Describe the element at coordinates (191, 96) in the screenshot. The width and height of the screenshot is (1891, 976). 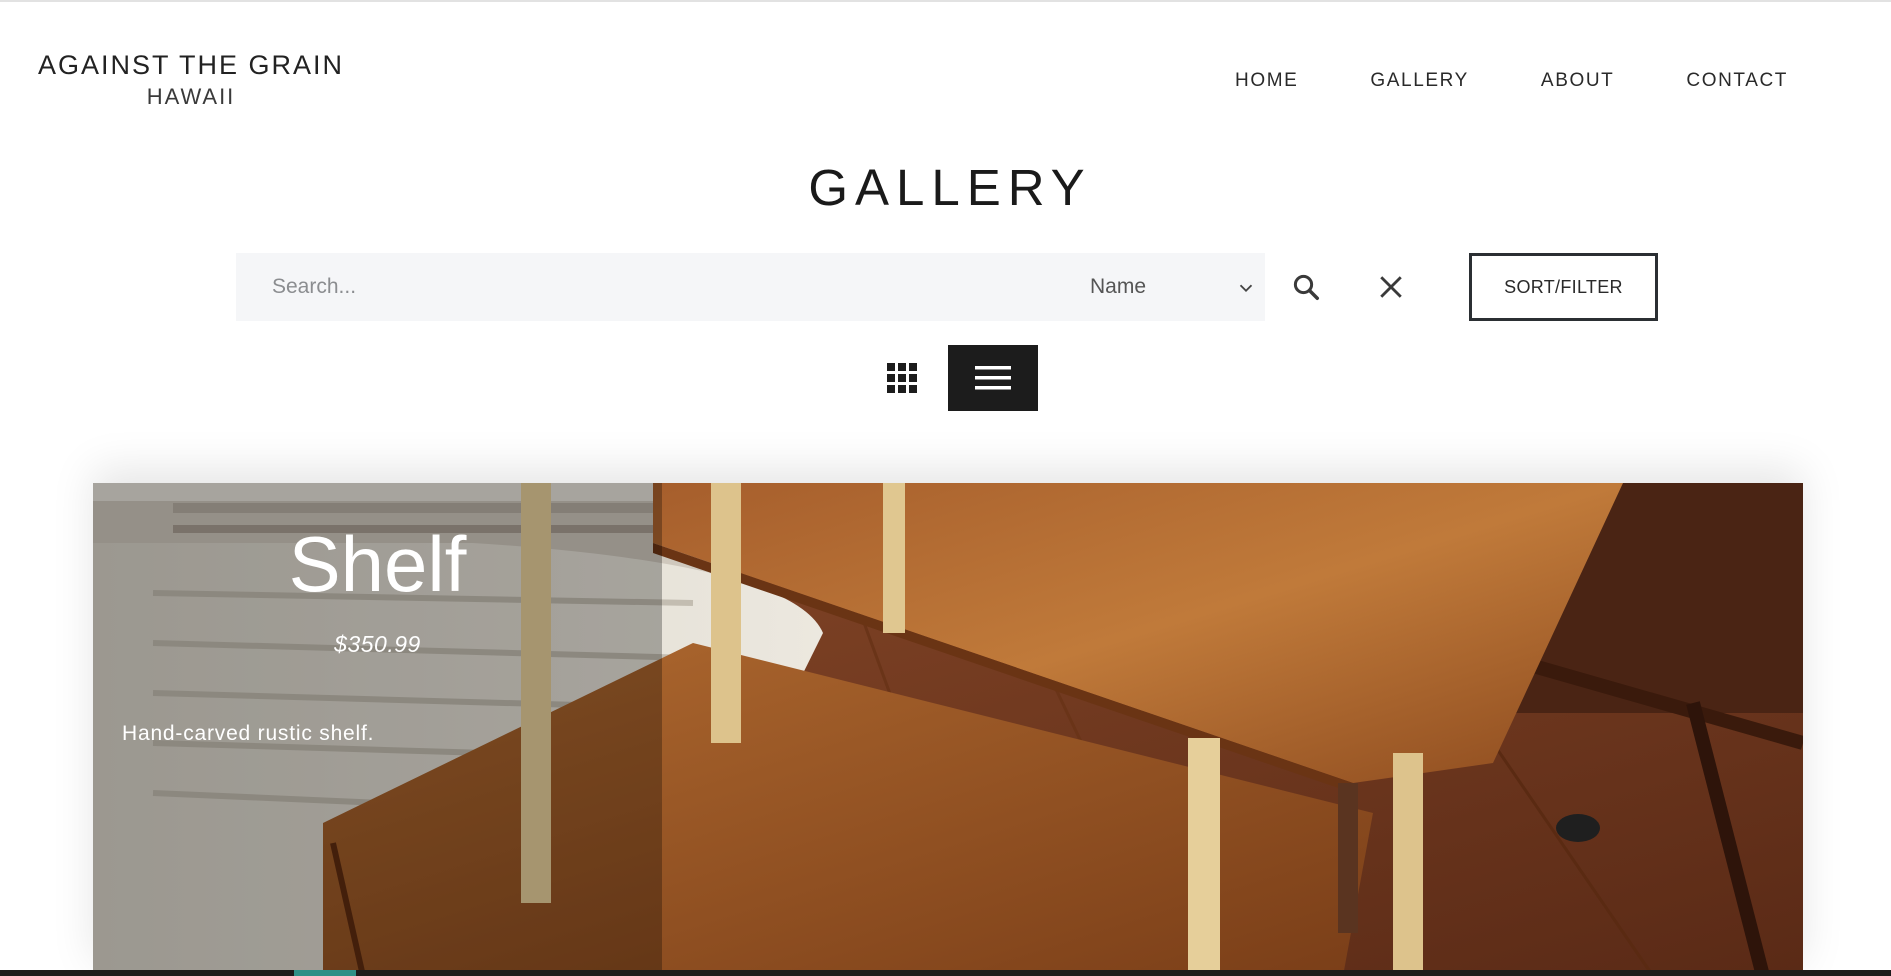
I see `logo-subtitle: HAWAII` at that location.